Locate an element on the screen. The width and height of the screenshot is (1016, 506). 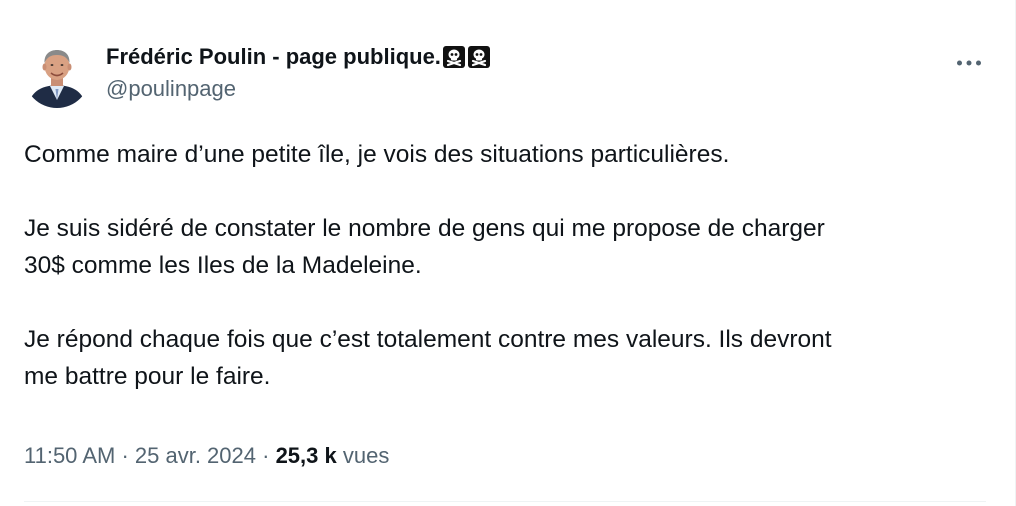
author-display-name: Frédéric Poulin - page publique. is located at coordinates (298, 57).